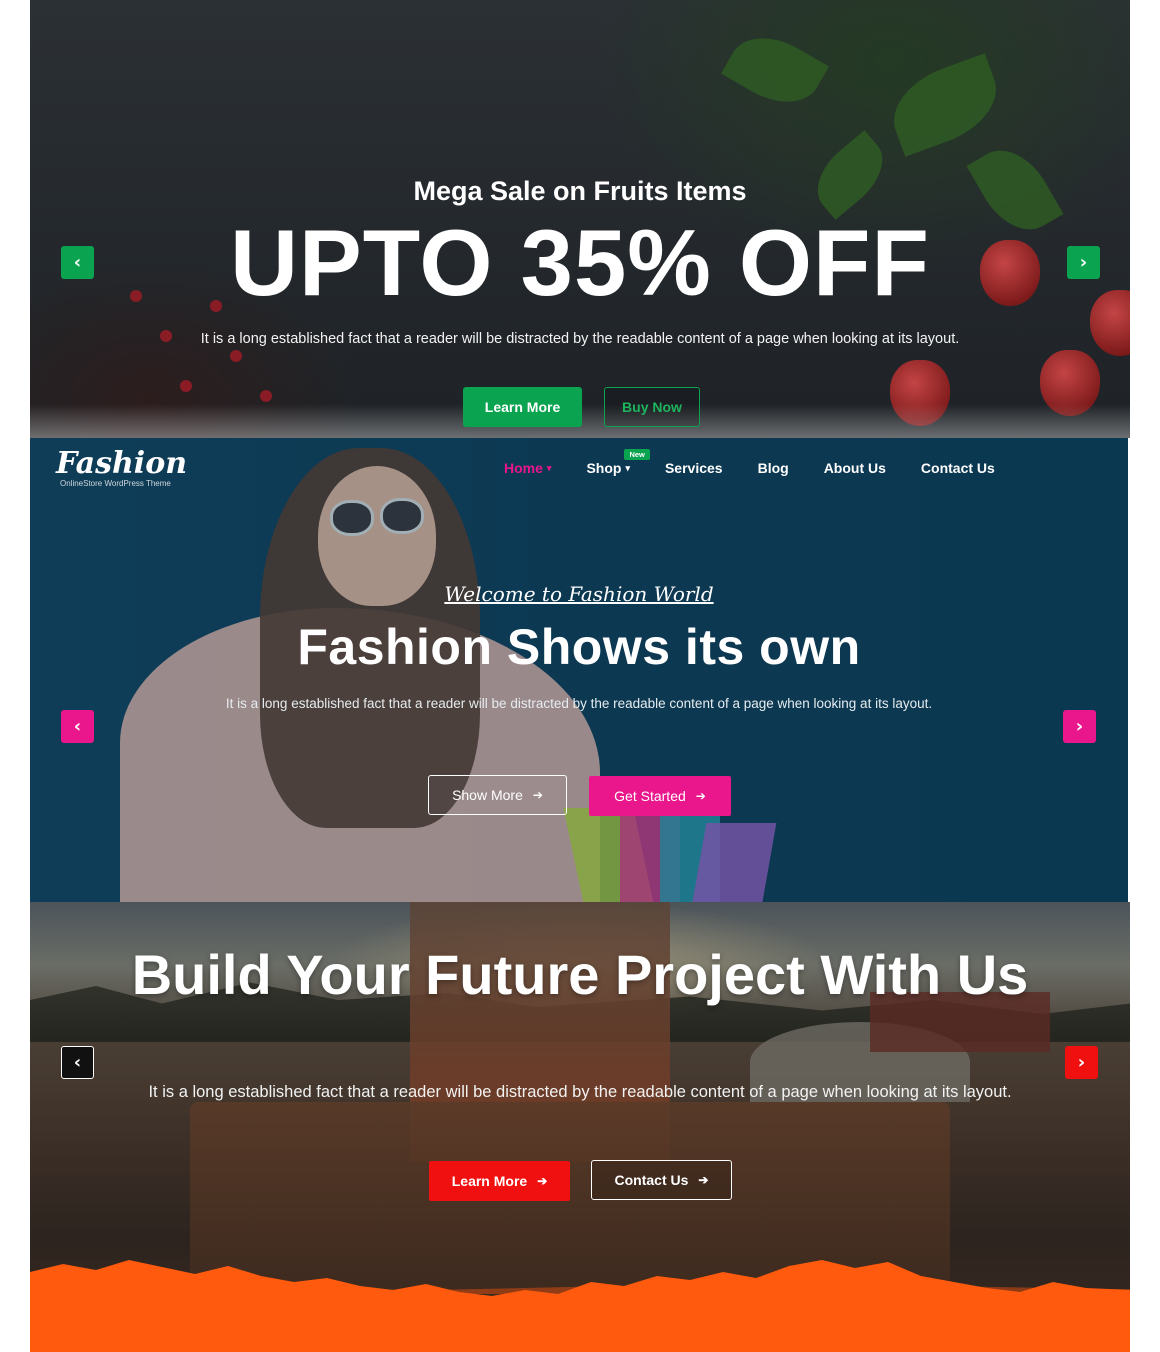 The height and width of the screenshot is (1352, 1160). Describe the element at coordinates (651, 1180) in the screenshot. I see `button-label: Contact Us` at that location.